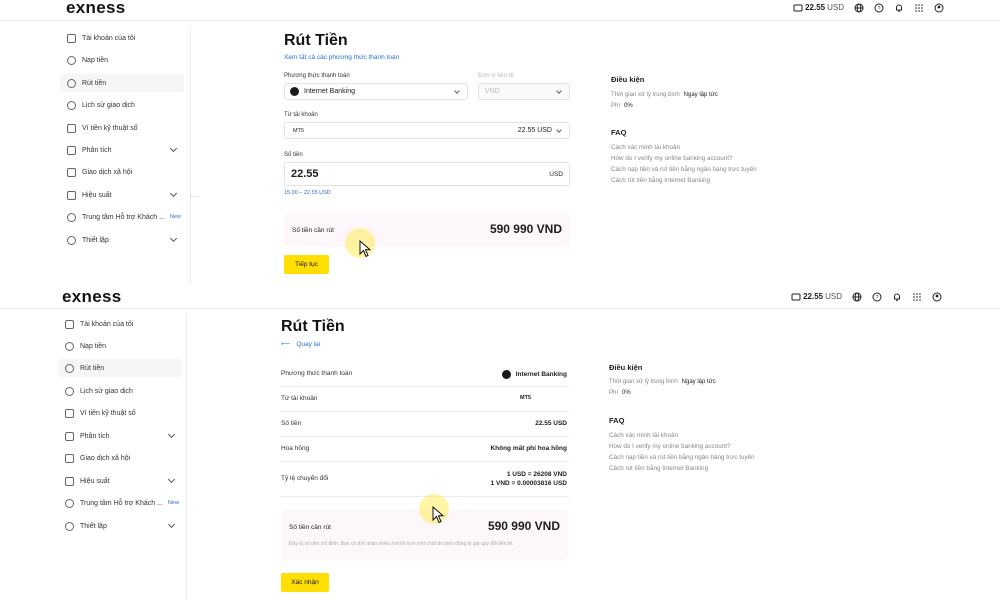  What do you see at coordinates (301, 115) in the screenshot?
I see `from-account-label: Từ tài khoản` at bounding box center [301, 115].